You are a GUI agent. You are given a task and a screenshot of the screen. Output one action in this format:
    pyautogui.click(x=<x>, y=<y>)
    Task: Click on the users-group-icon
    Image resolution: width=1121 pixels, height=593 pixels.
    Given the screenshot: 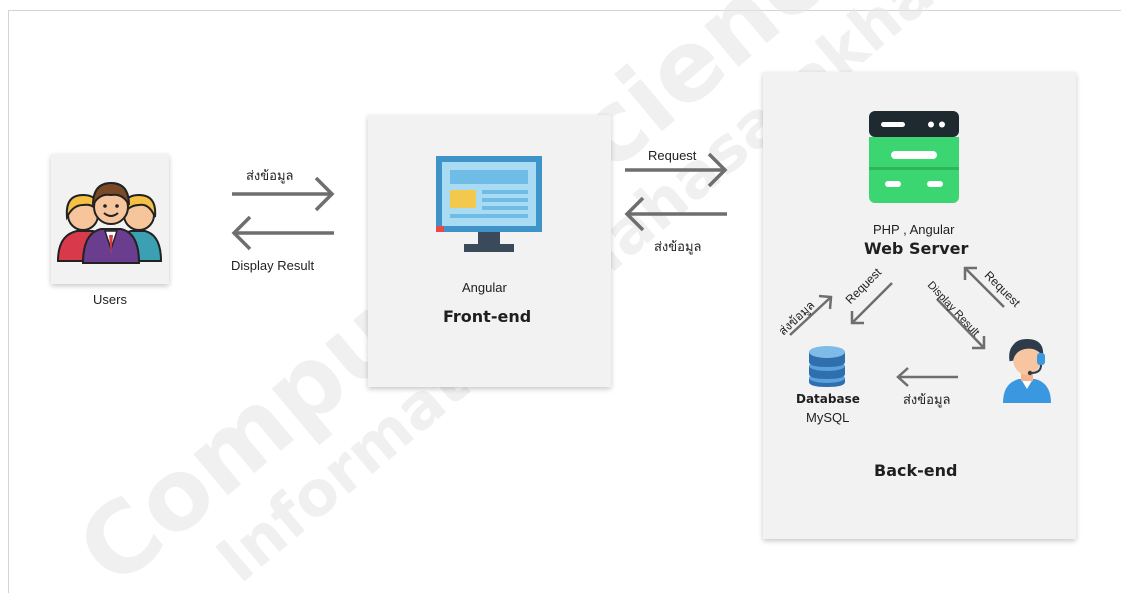 What is the action you would take?
    pyautogui.click(x=109, y=222)
    